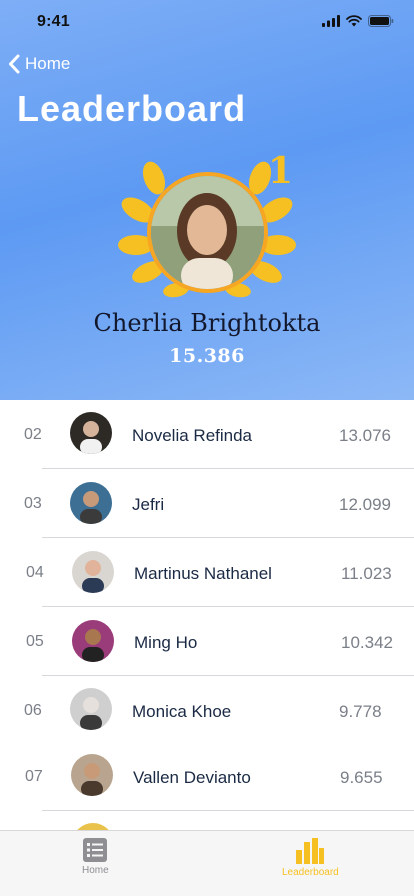  I want to click on person-photo-icon, so click(207, 232).